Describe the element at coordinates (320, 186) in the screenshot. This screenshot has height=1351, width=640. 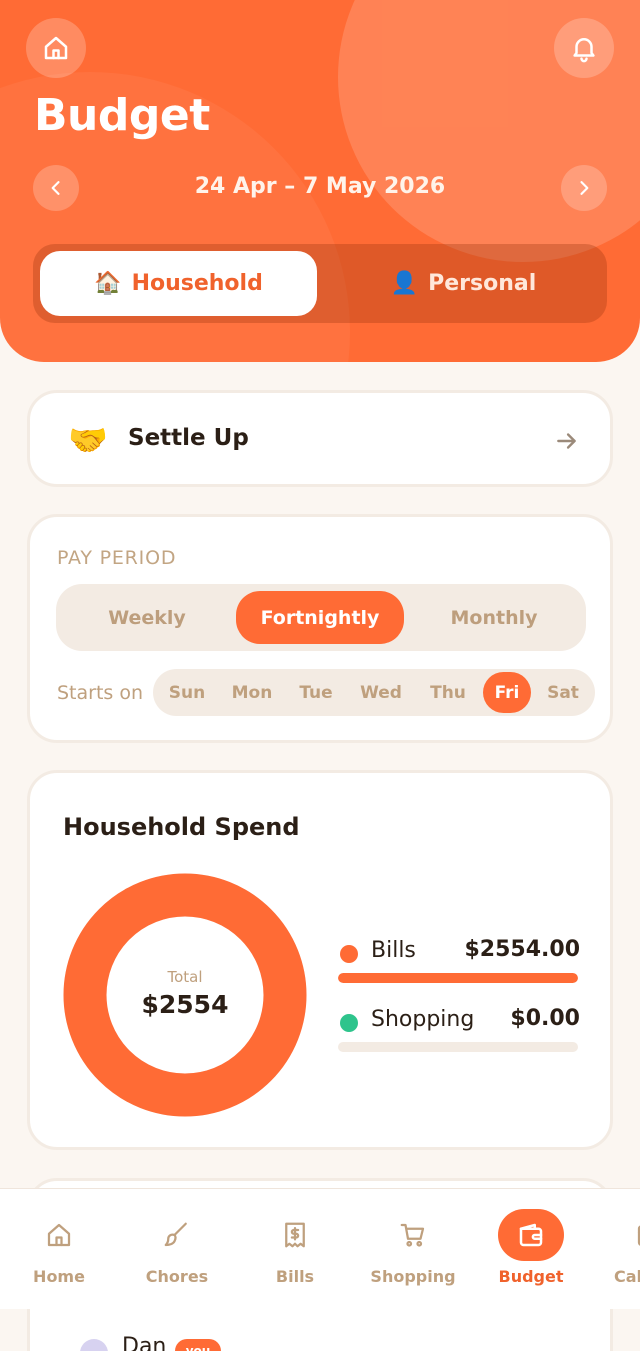
I see `date-range: 24 Apr – 7 May 2026` at that location.